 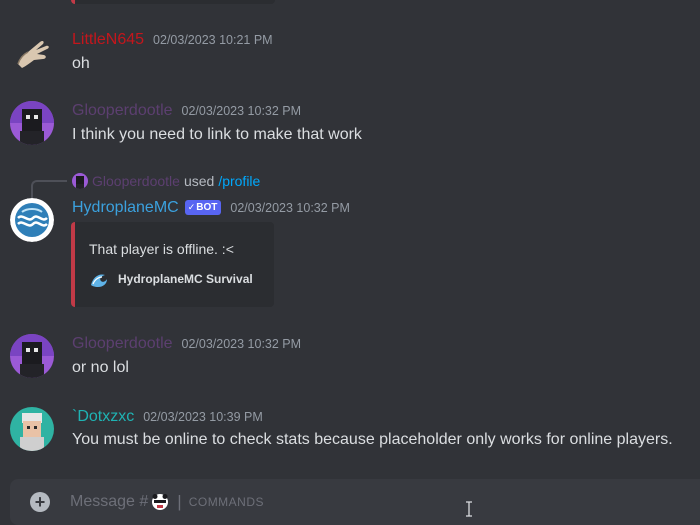 I want to click on previous-embed, so click(x=173, y=2).